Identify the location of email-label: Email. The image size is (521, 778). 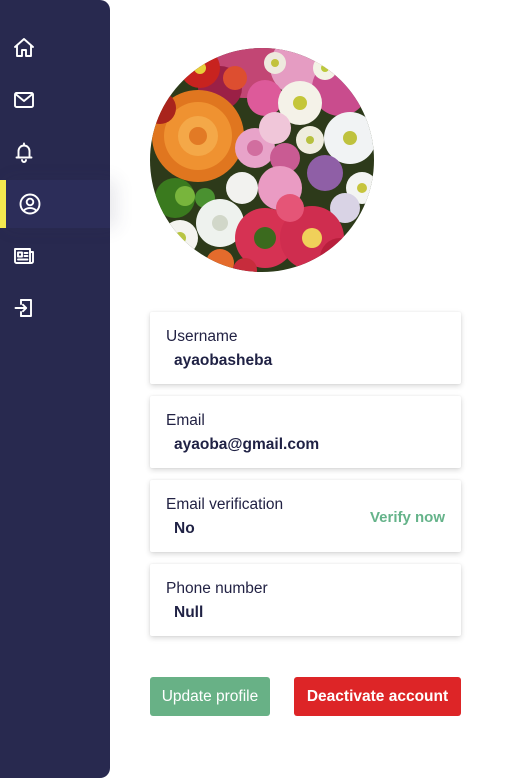
(185, 420).